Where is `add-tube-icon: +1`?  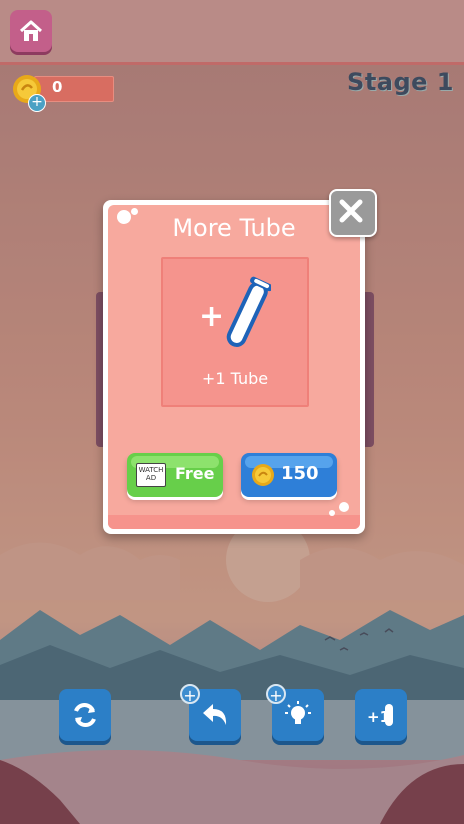
add-tube-icon: +1 is located at coordinates (380, 715).